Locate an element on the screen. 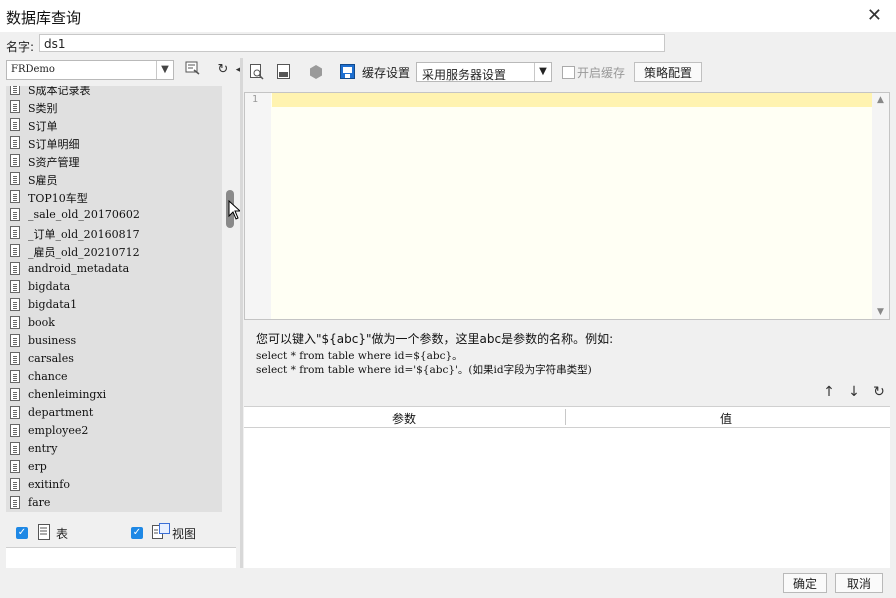 The height and width of the screenshot is (598, 896). param-hint-line1: 您可以键入"${abc}"做为一个参数，这里abc是参数的名称。例如: is located at coordinates (435, 339).